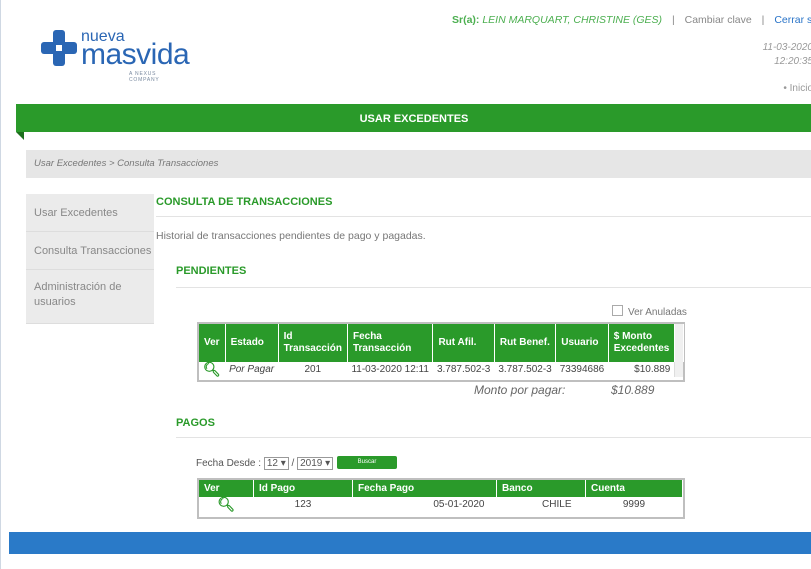 The image size is (811, 569). I want to click on sidebar-item-usar-excedentes: Usar Excedentes, so click(90, 213).